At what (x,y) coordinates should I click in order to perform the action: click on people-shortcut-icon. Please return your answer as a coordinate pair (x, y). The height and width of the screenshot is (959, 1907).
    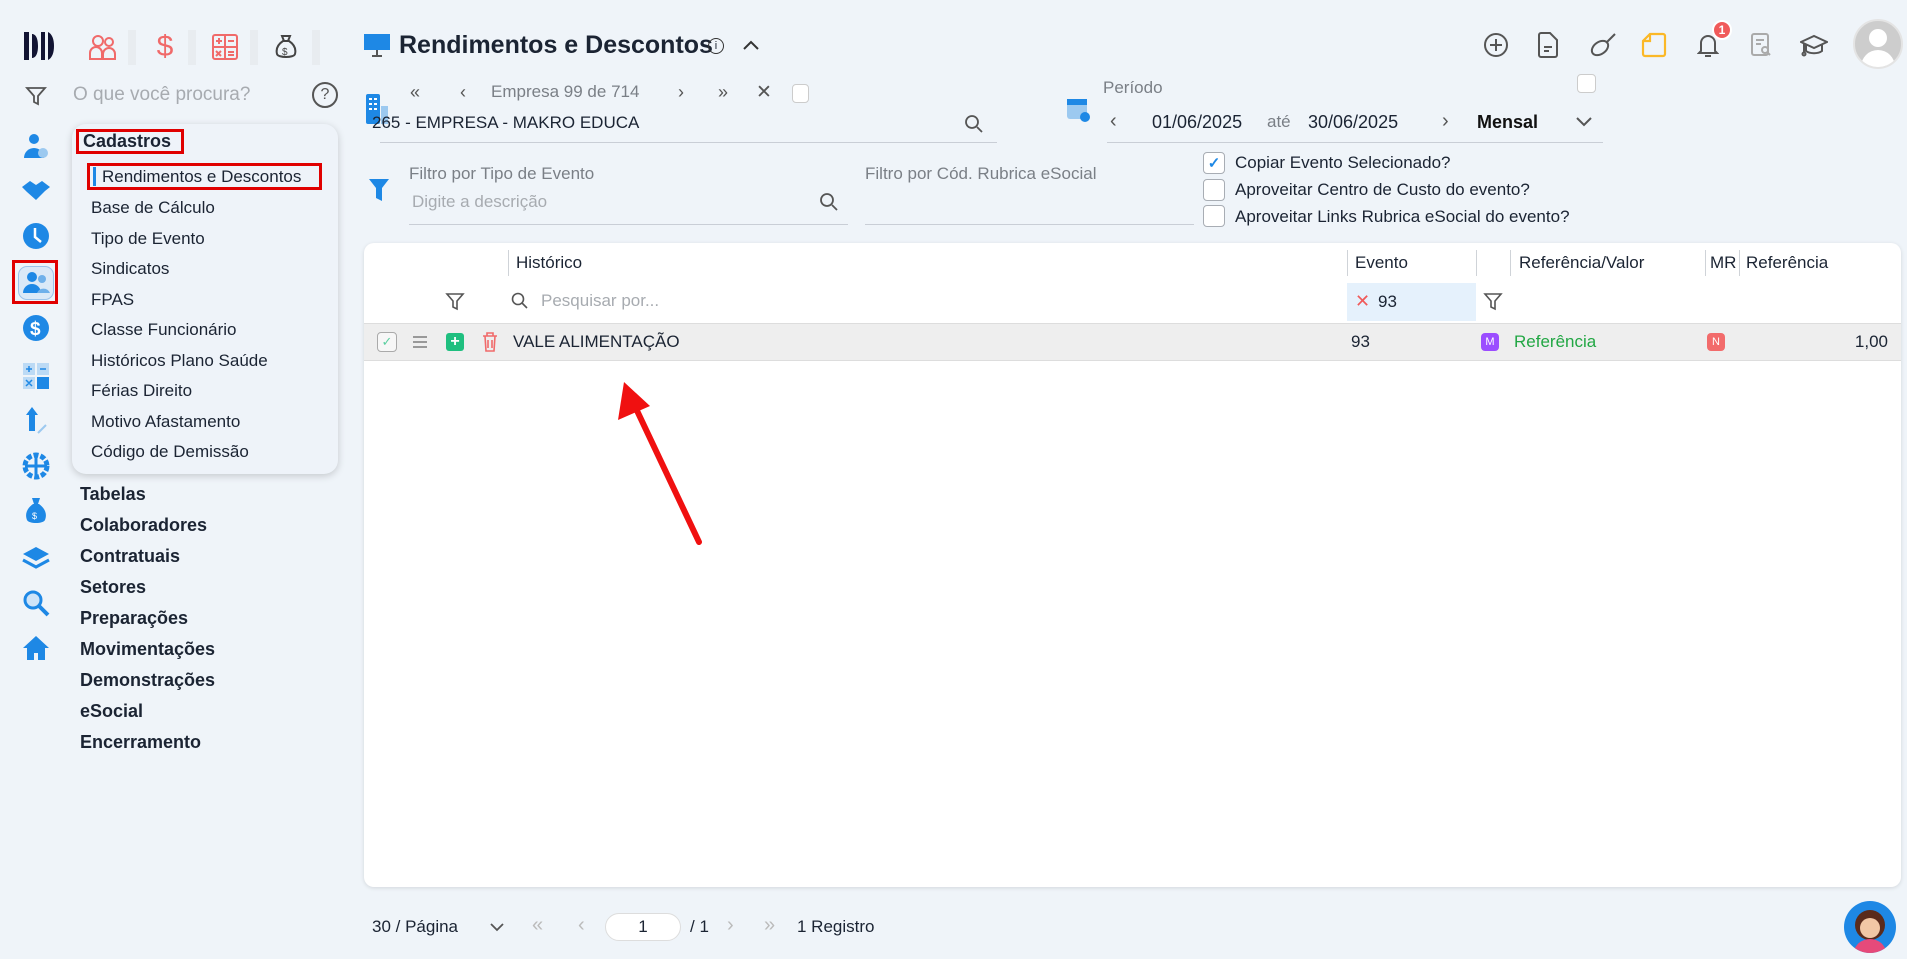
    Looking at the image, I should click on (103, 47).